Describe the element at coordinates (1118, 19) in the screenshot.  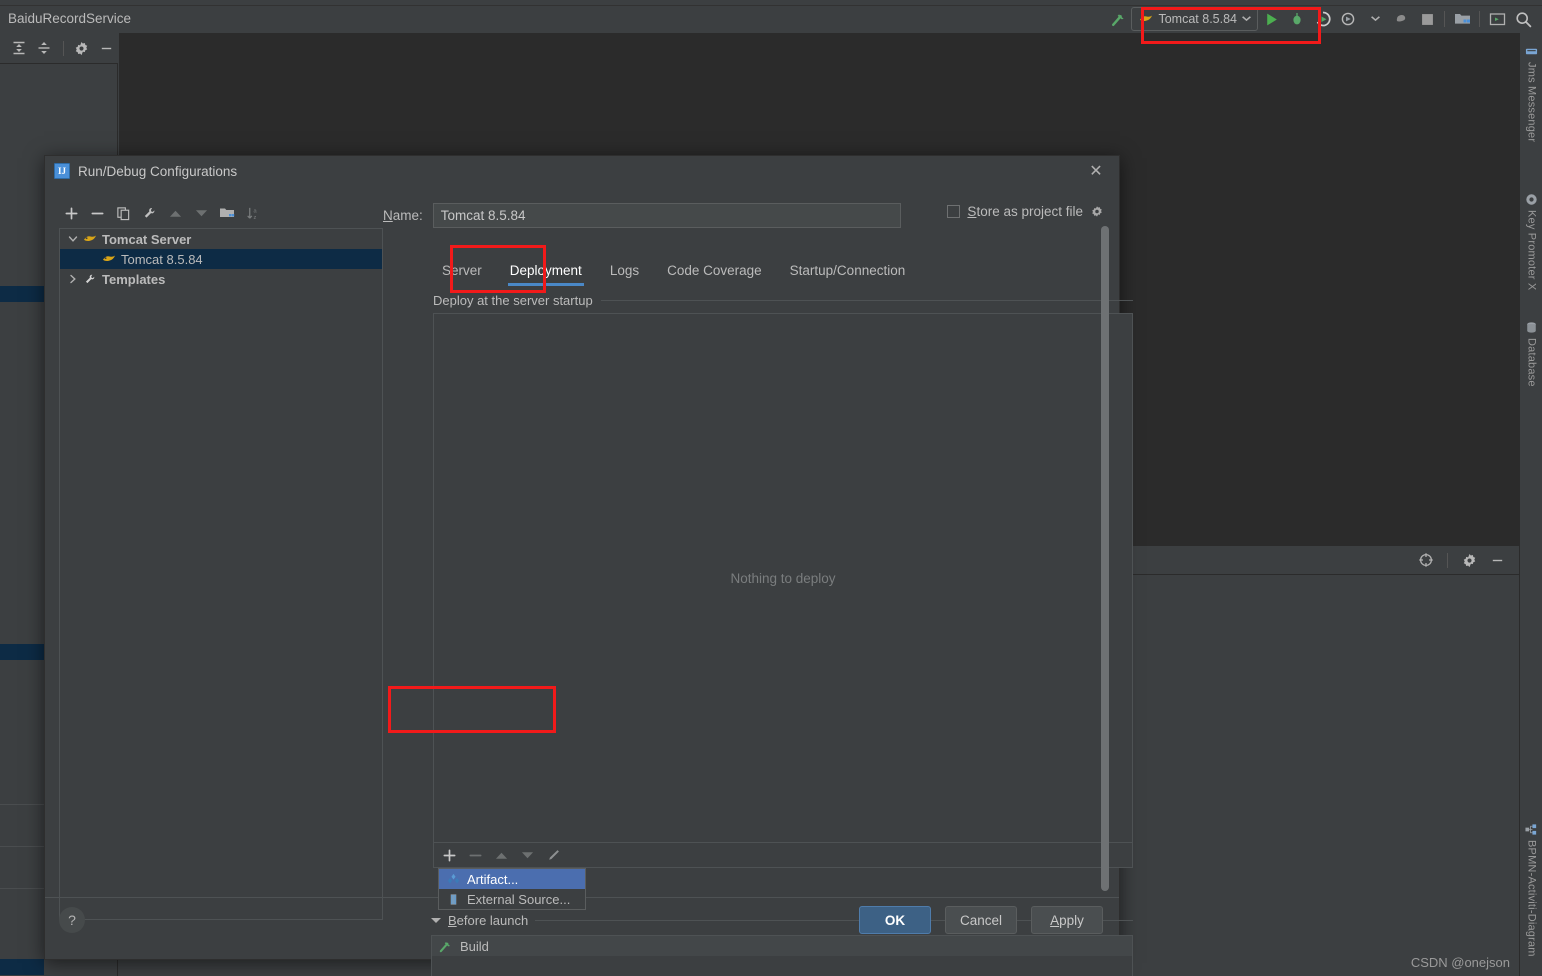
I see `build-hammer-icon` at that location.